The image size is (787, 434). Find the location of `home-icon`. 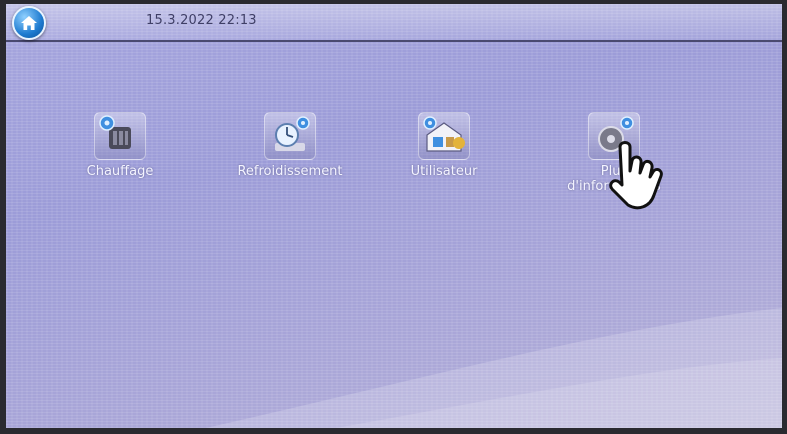

home-icon is located at coordinates (29, 23).